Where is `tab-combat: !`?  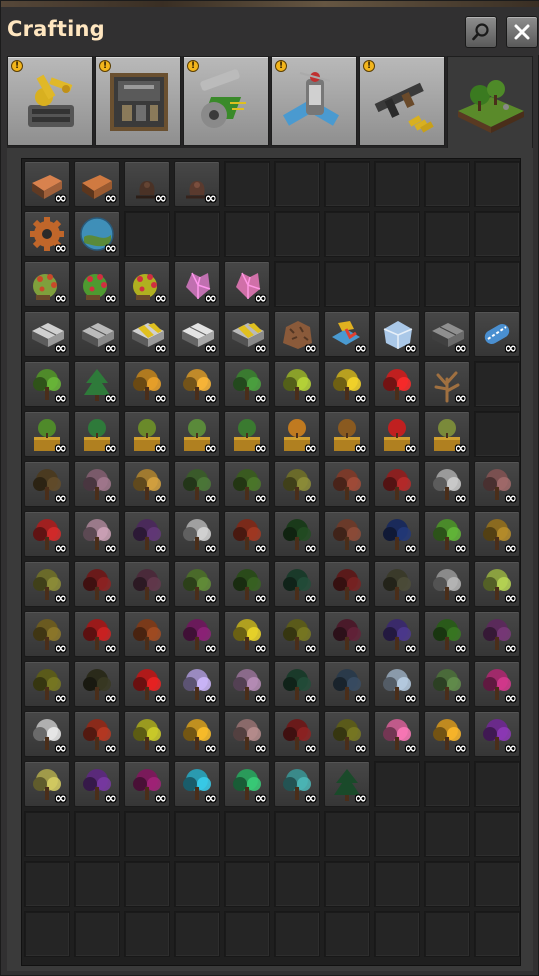
tab-combat: ! is located at coordinates (402, 101).